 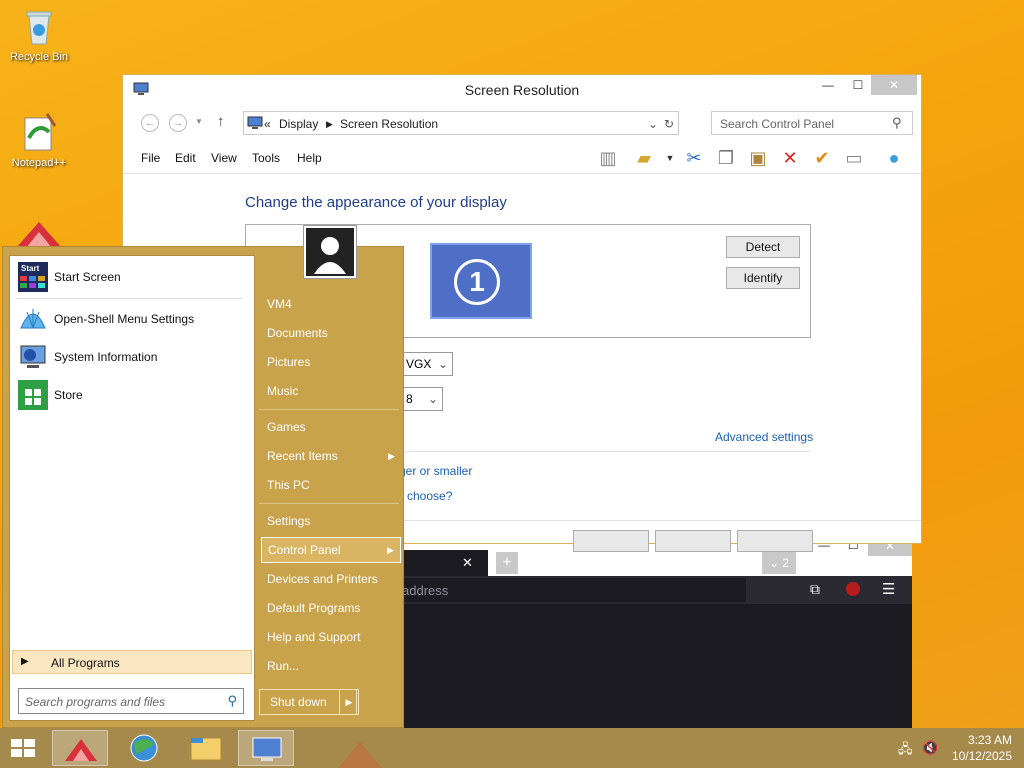 I want to click on control-panel-titlebar: Screen Resolution — ☐ ✕, so click(x=522, y=90).